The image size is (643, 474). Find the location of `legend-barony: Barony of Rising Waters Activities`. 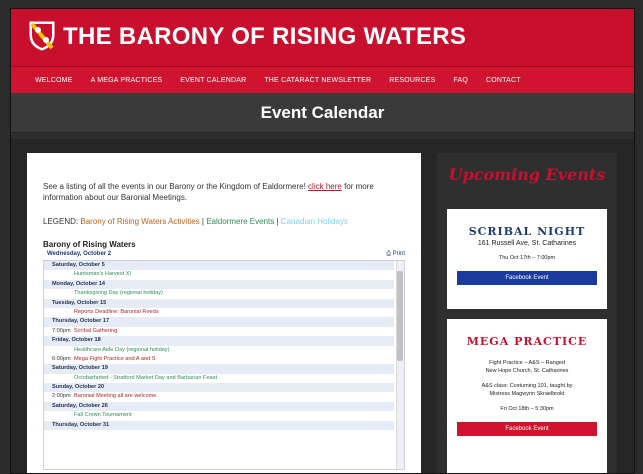

legend-barony: Barony of Rising Waters Activities is located at coordinates (140, 221).